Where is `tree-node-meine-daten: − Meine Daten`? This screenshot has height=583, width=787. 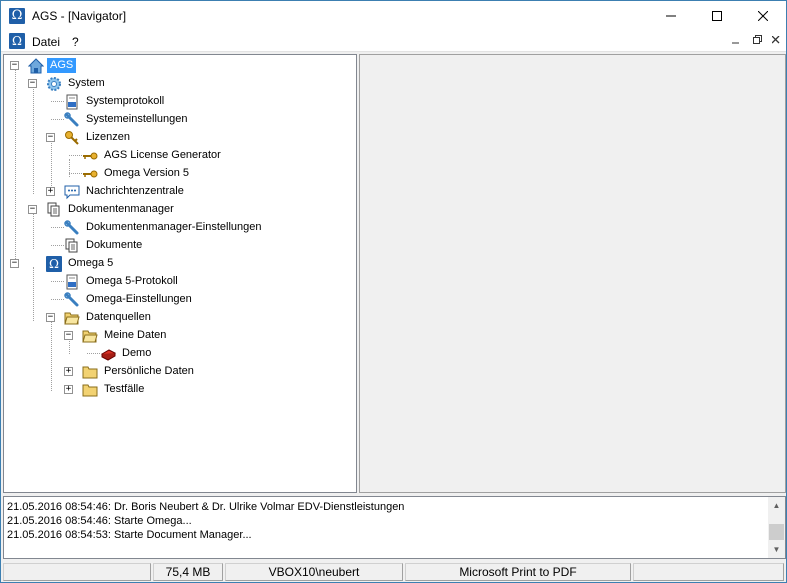
tree-node-meine-daten: − Meine Daten is located at coordinates (104, 336).